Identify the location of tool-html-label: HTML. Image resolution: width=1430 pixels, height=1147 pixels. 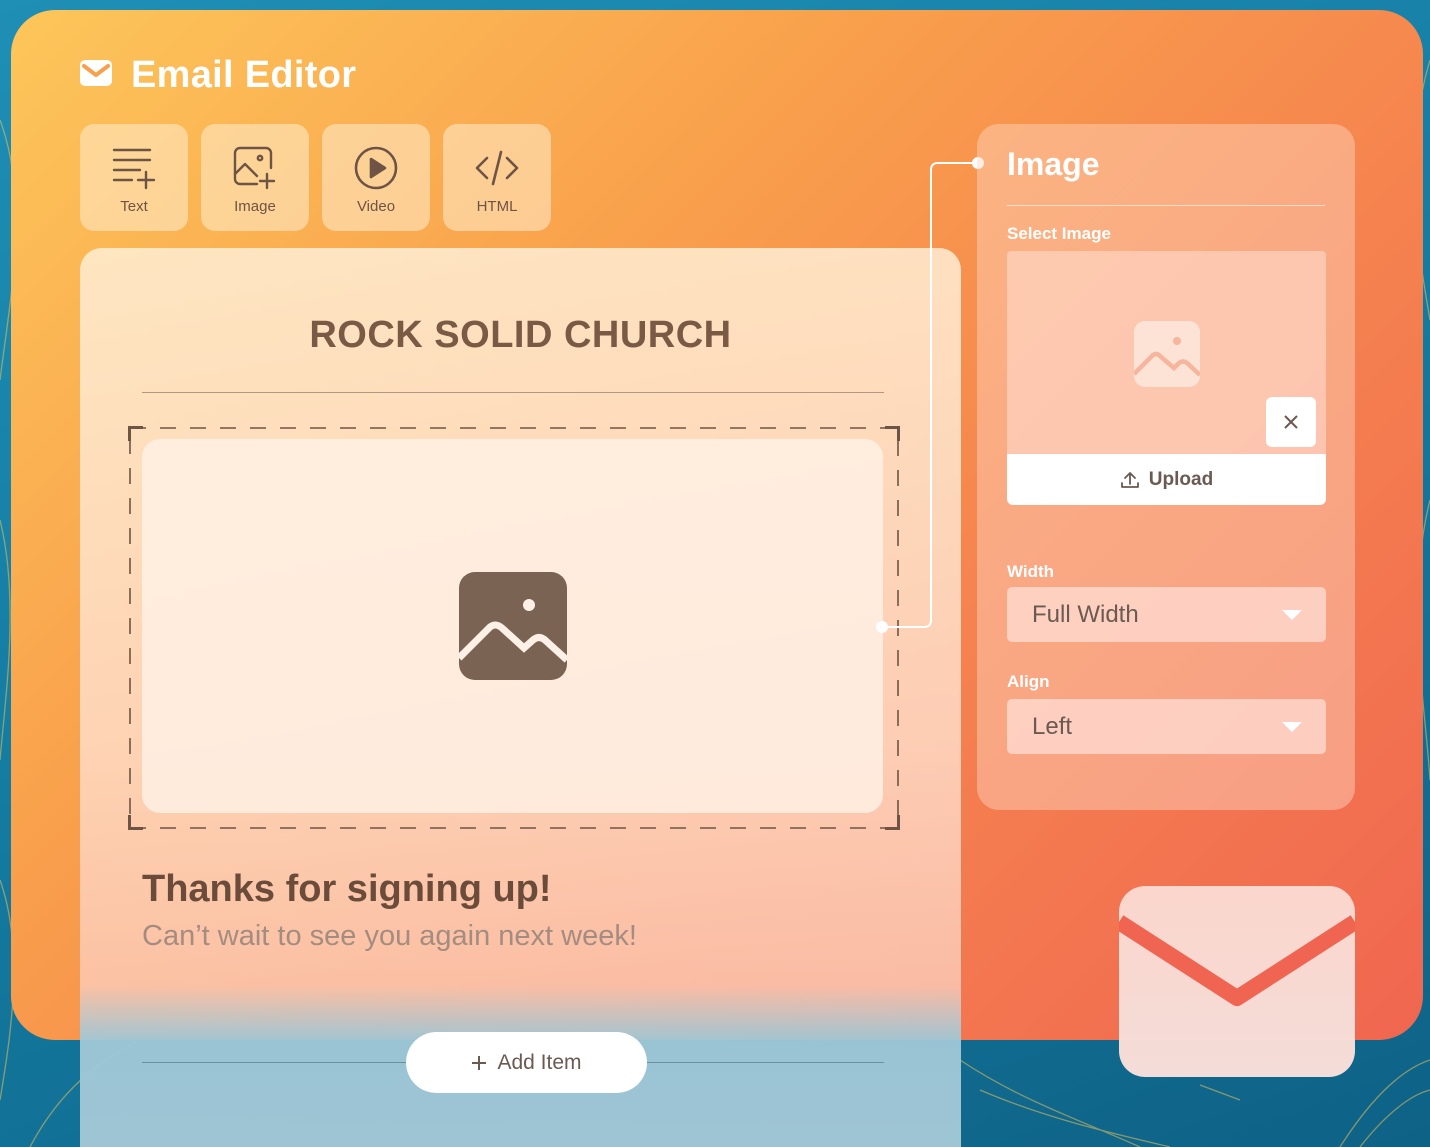
(497, 206).